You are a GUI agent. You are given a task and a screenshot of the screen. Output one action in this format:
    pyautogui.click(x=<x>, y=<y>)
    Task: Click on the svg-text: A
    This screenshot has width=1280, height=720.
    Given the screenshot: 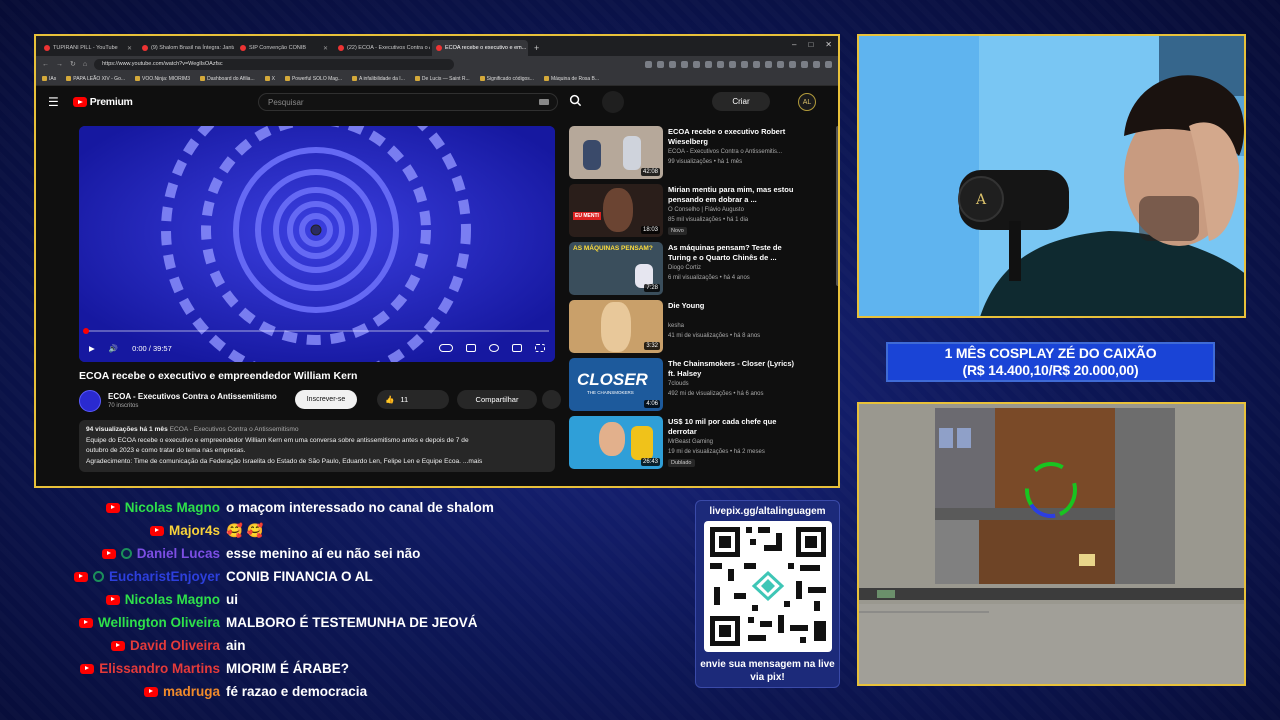 What is the action you would take?
    pyautogui.click(x=981, y=200)
    